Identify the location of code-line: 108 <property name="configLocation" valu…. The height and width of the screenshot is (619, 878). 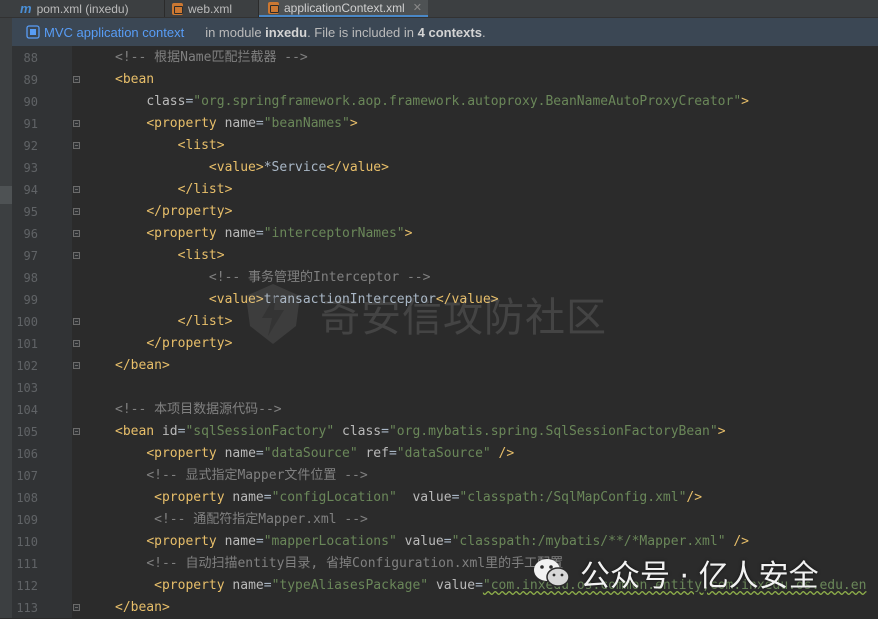
(445, 498).